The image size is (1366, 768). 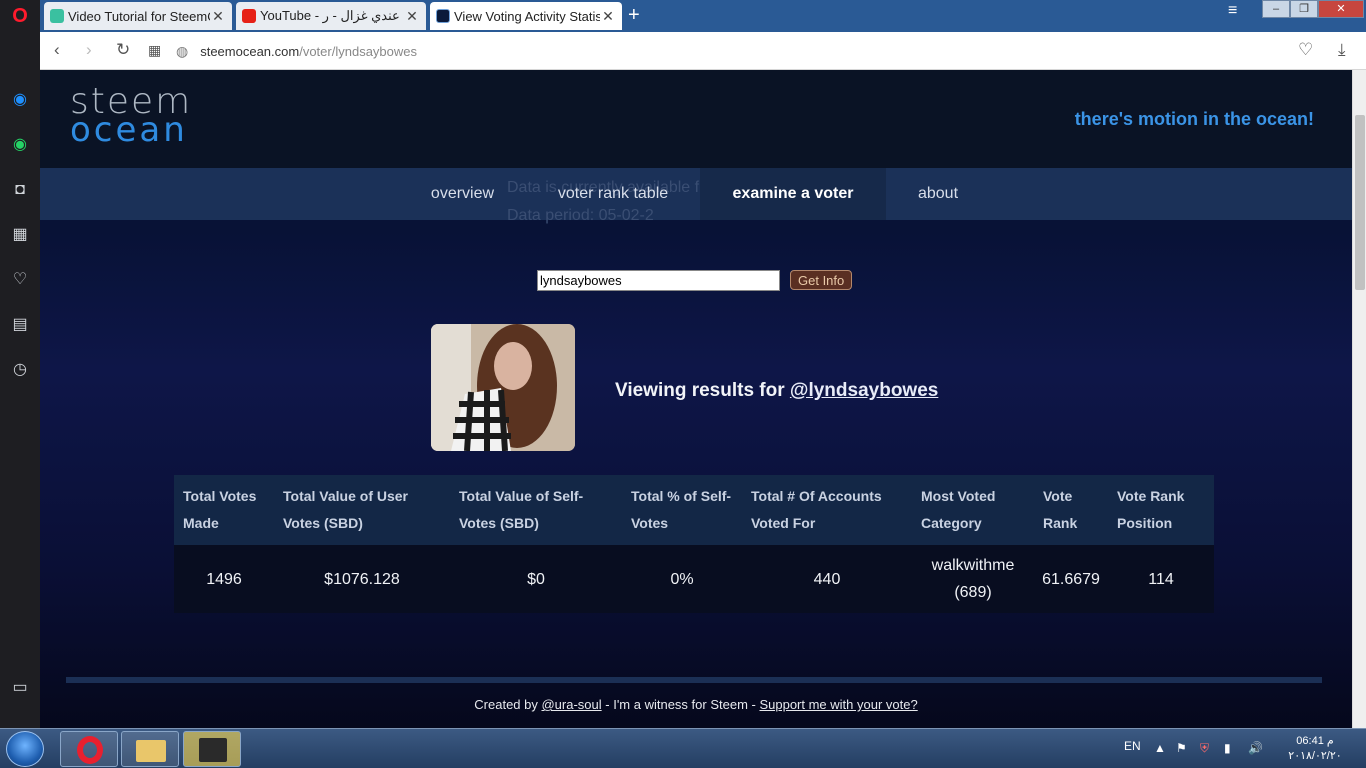 I want to click on col-accounts-voted-for: Total # Of Accounts Voted For, so click(x=827, y=510).